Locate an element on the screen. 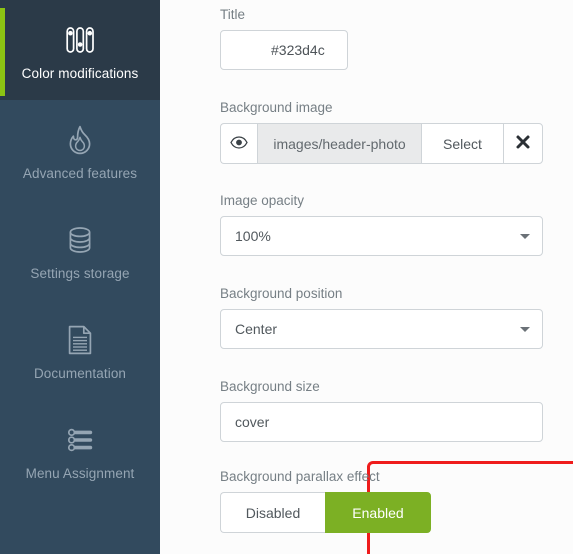 The image size is (573, 554). sliders-icon is located at coordinates (80, 40).